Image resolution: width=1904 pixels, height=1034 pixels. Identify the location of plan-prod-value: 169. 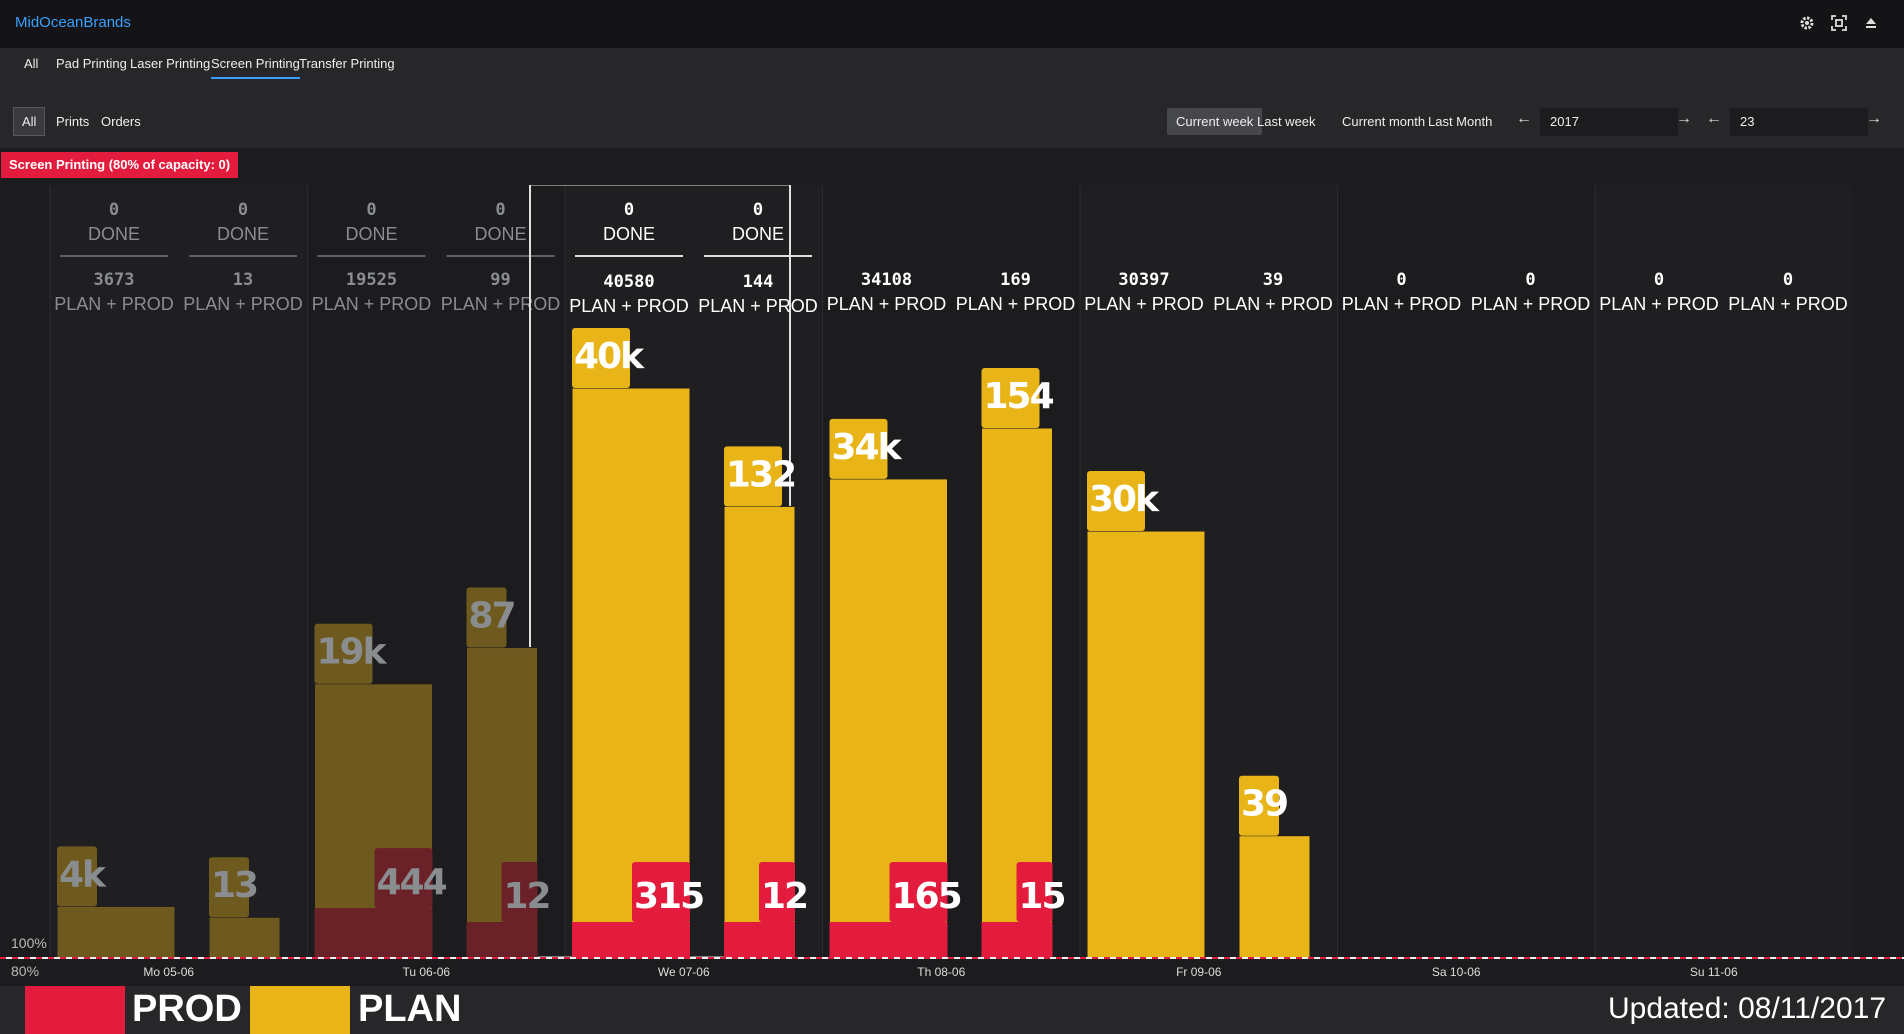
(1015, 280).